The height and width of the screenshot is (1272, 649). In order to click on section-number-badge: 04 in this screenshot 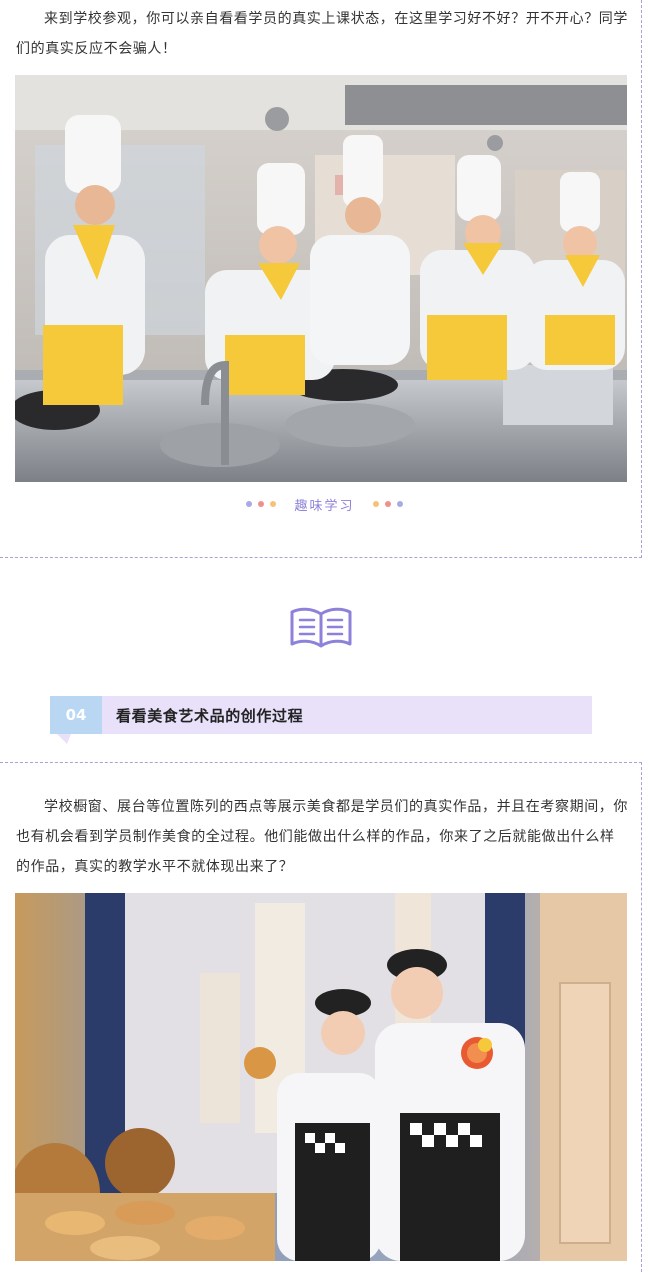, I will do `click(76, 715)`.